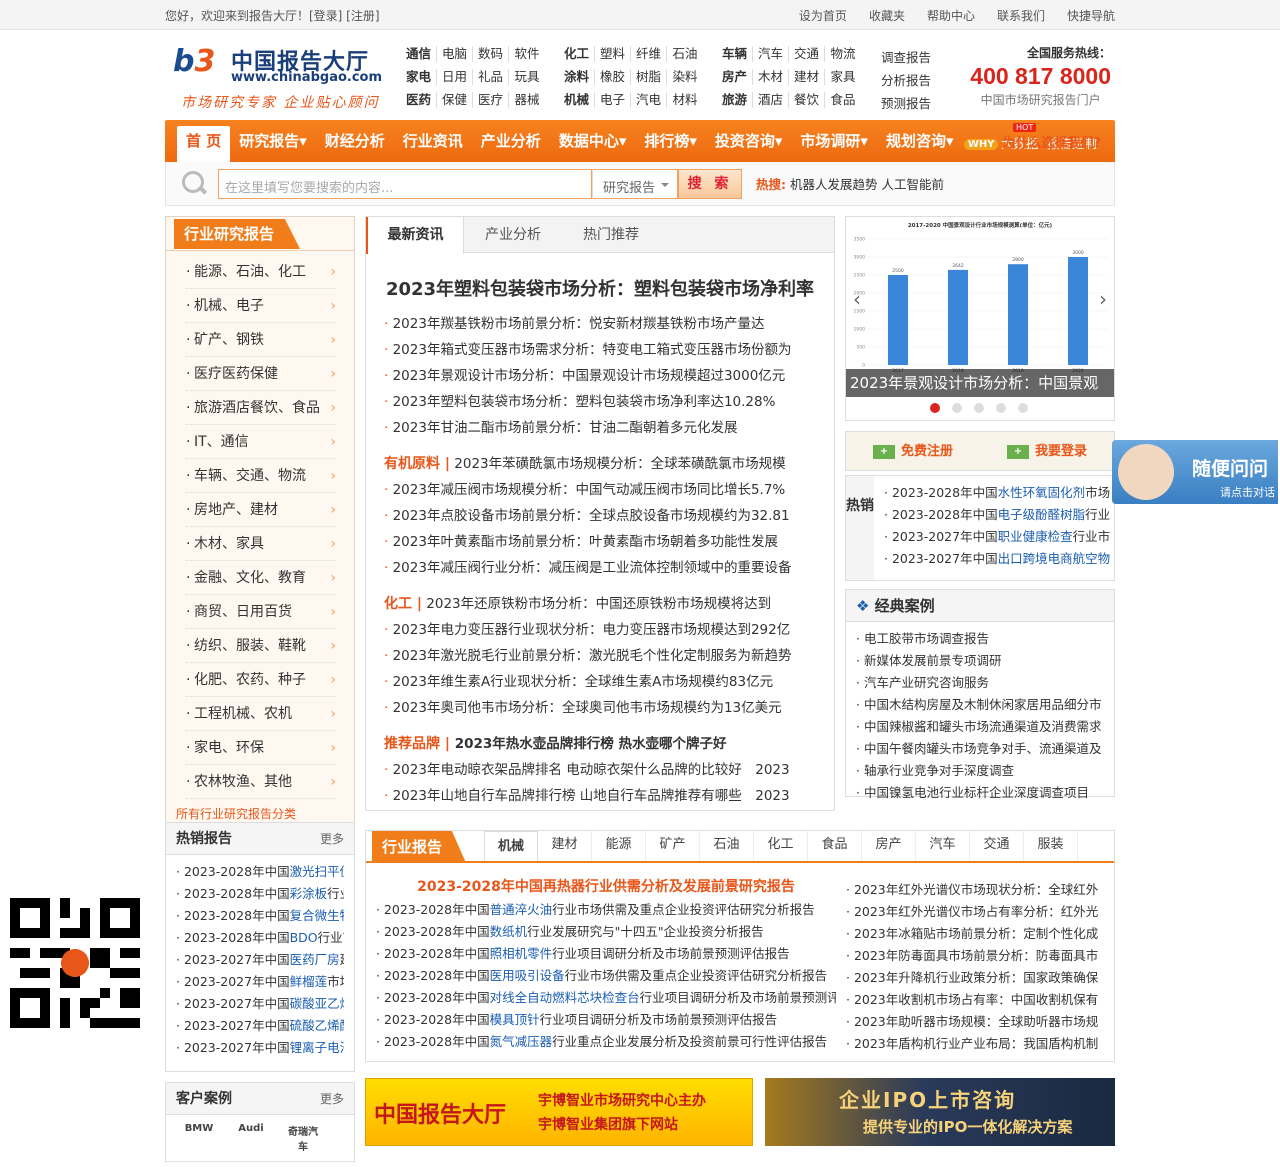  What do you see at coordinates (998, 515) in the screenshot?
I see `hot-sale-item: 2023-2028年中国电子级酚醛树脂行业` at bounding box center [998, 515].